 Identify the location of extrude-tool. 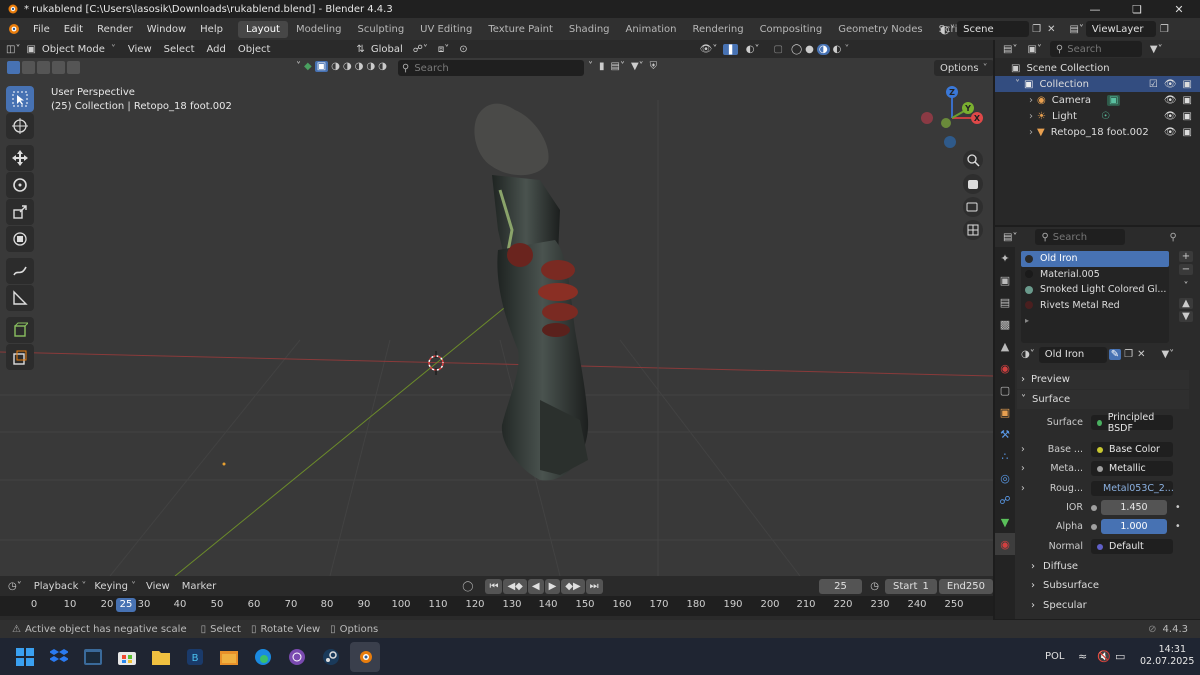
(20, 357).